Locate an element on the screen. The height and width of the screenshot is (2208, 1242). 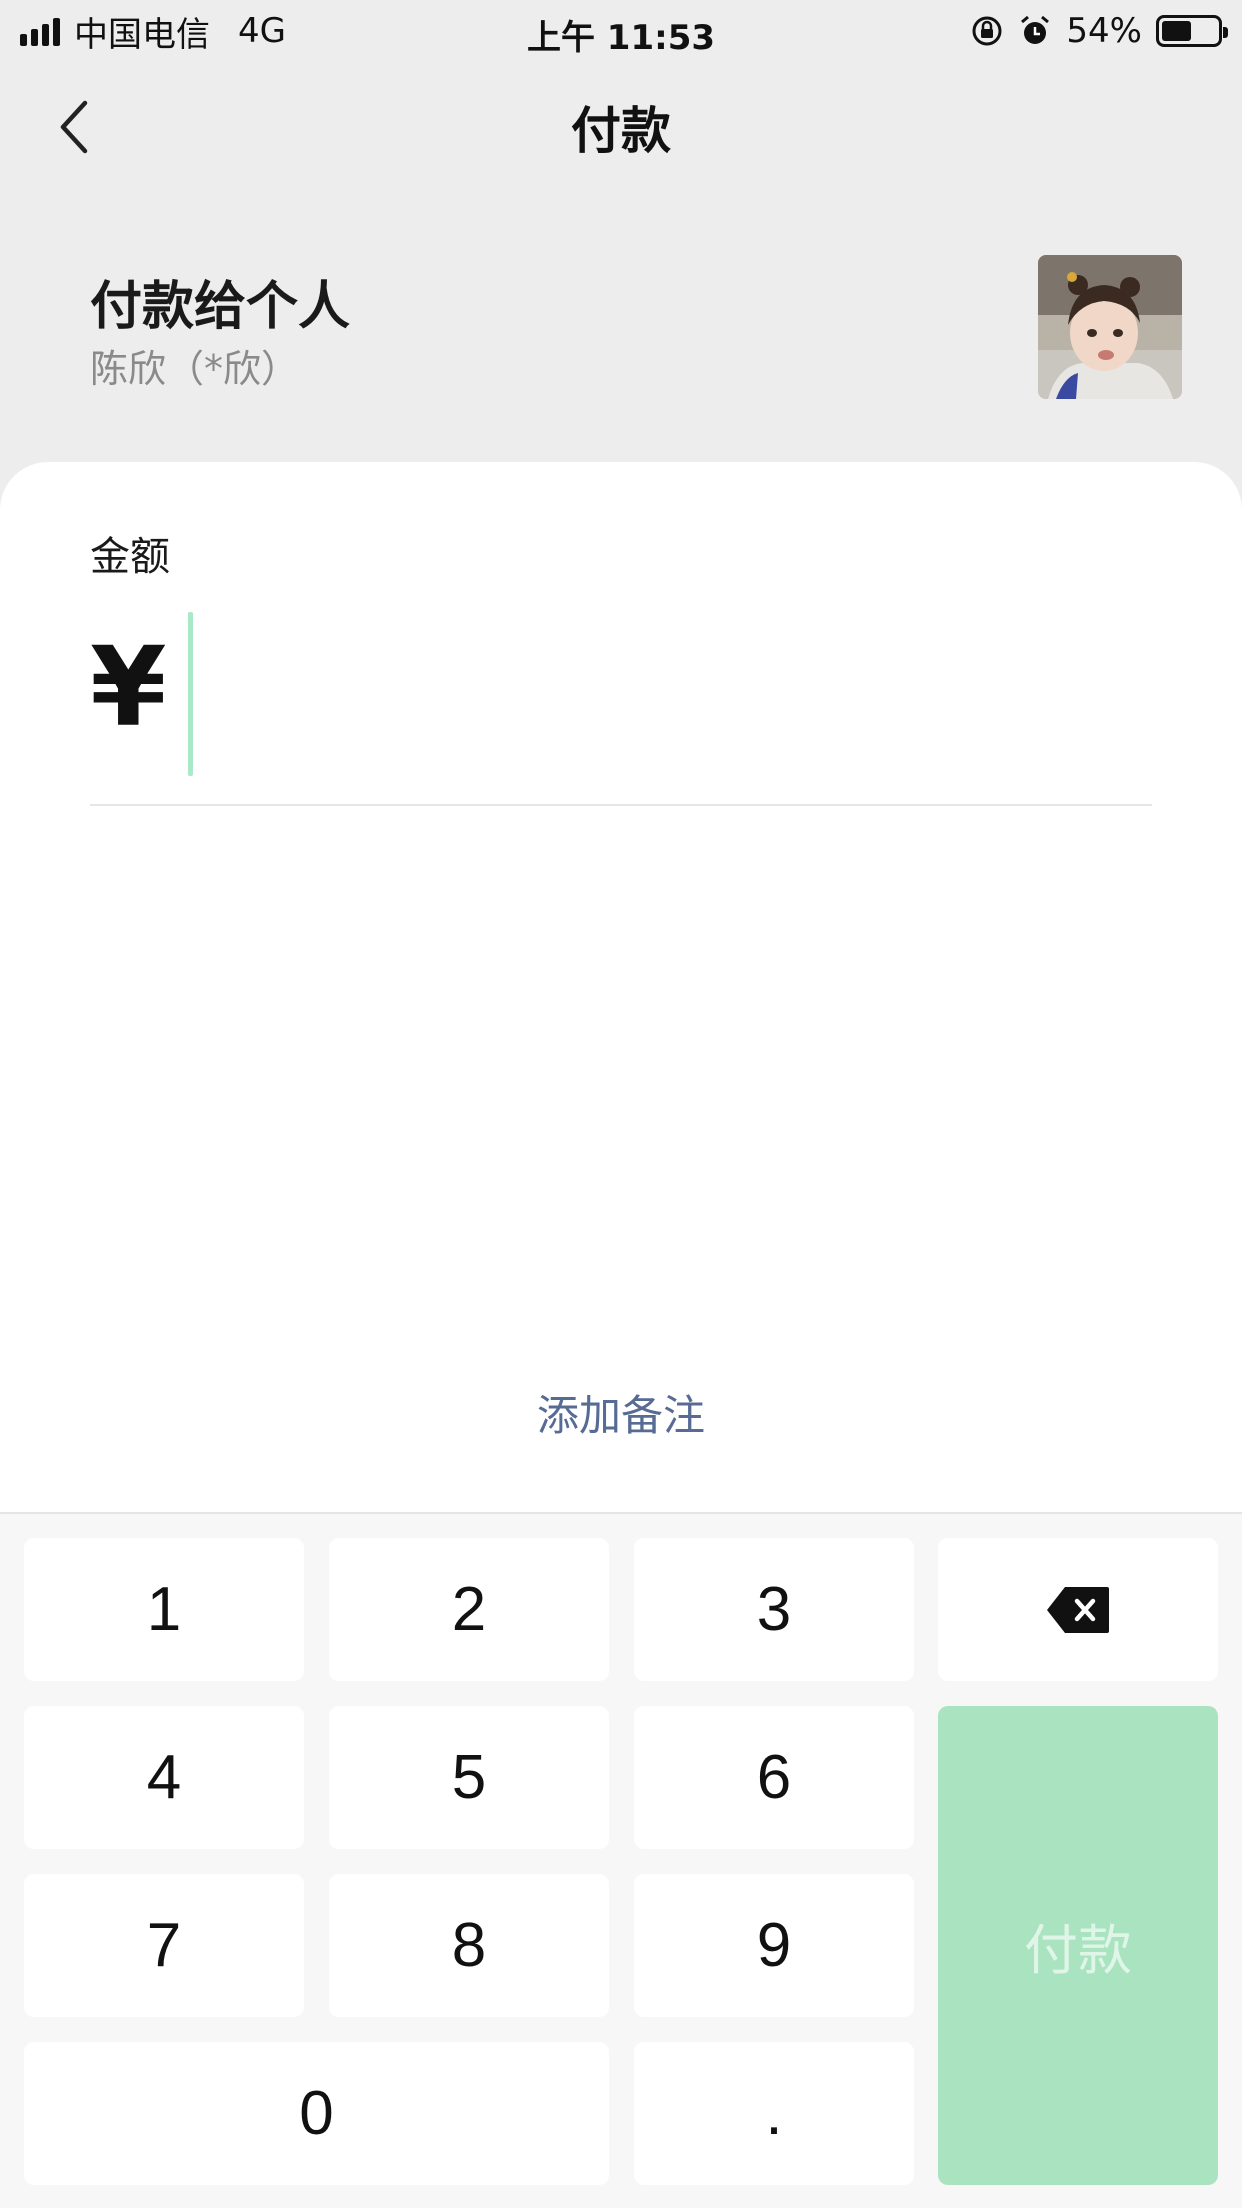
status-left: 中国电信 4G is located at coordinates (153, 31).